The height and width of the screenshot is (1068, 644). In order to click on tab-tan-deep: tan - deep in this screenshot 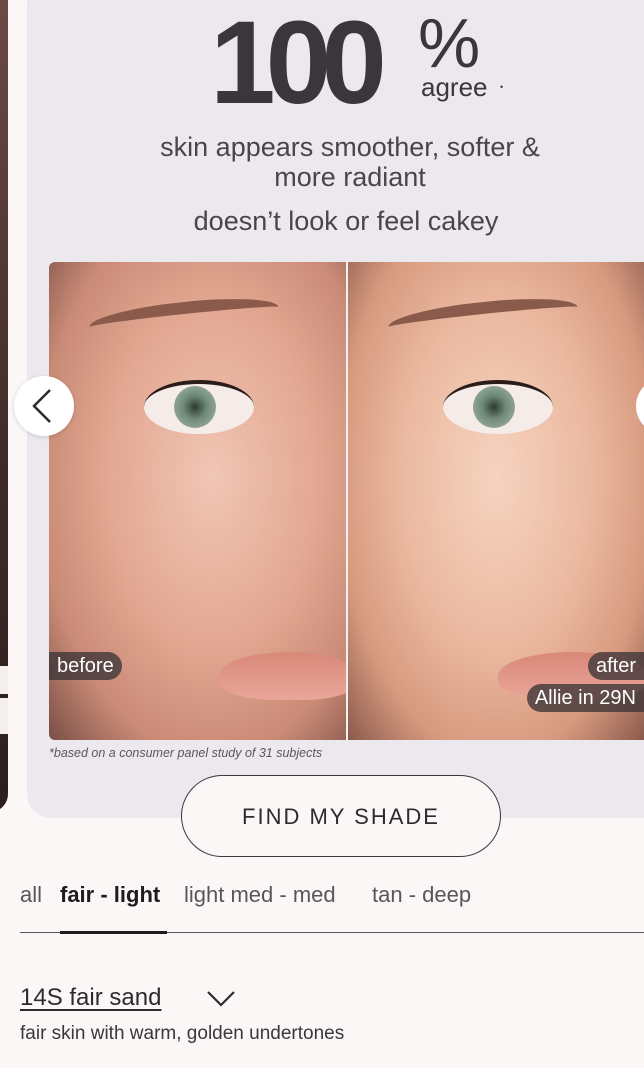, I will do `click(421, 895)`.